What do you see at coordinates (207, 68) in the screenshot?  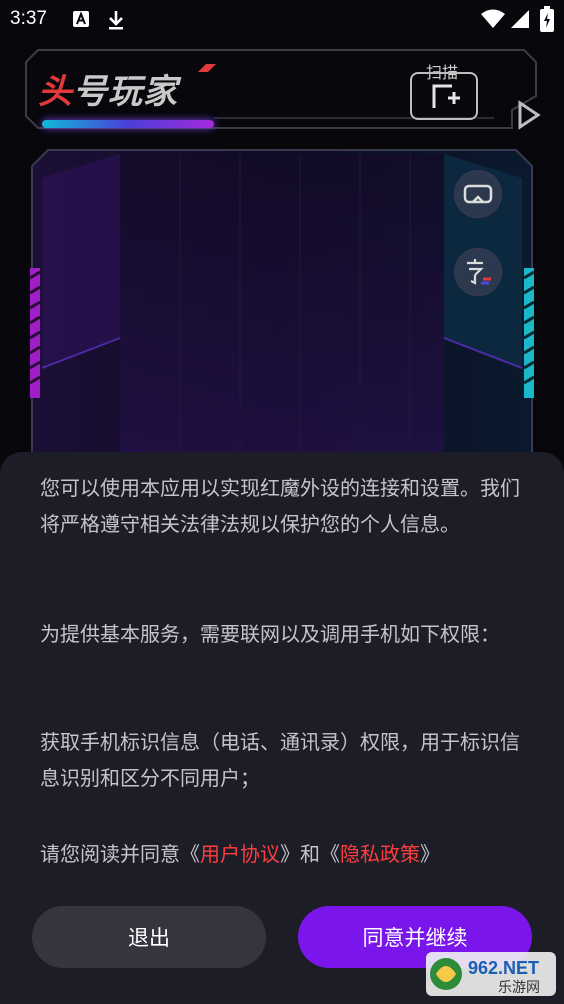 I see `logo-accent-icon` at bounding box center [207, 68].